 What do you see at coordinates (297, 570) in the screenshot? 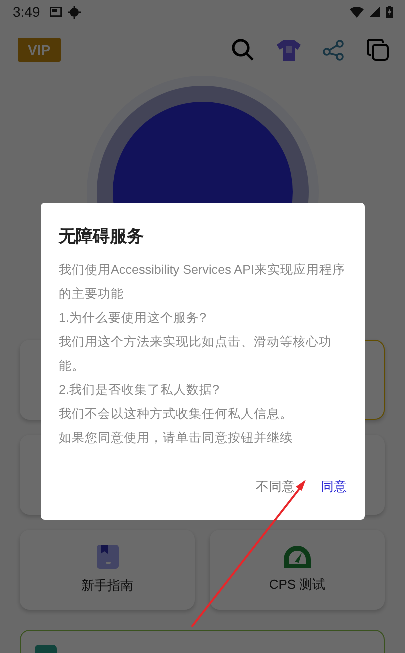
I see `tool-card: CPS 测试` at bounding box center [297, 570].